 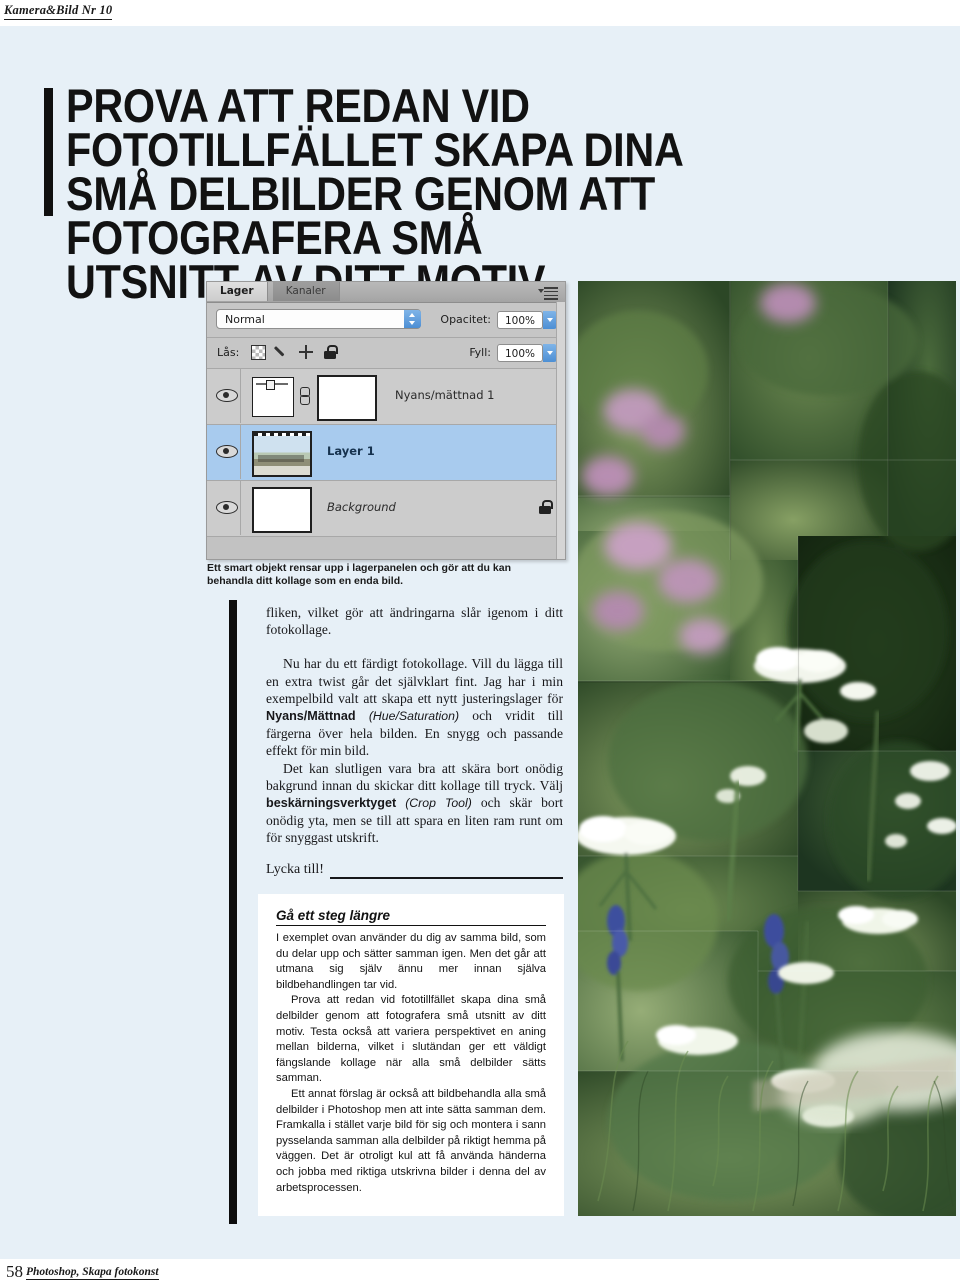 What do you see at coordinates (480, 1272) in the screenshot?
I see `page-footer: 58 Photoshop, Skapa fotokonst` at bounding box center [480, 1272].